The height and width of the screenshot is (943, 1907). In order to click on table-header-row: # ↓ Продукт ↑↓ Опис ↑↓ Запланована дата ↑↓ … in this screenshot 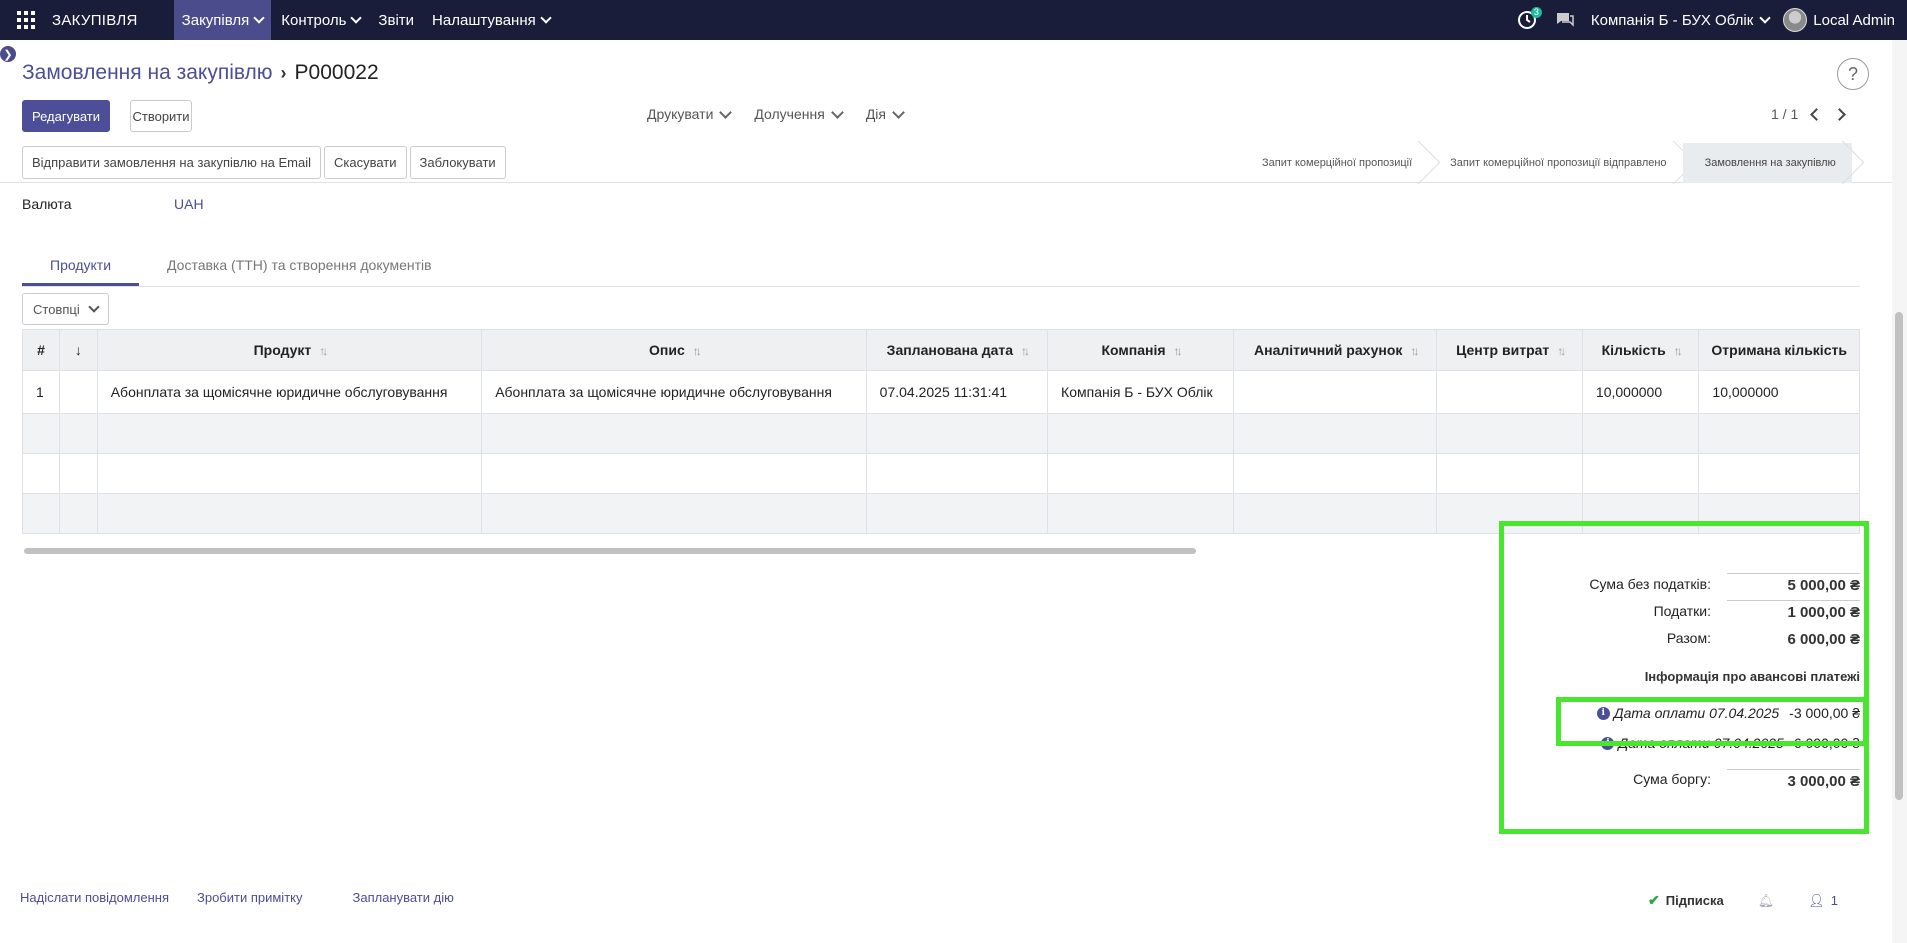, I will do `click(941, 350)`.